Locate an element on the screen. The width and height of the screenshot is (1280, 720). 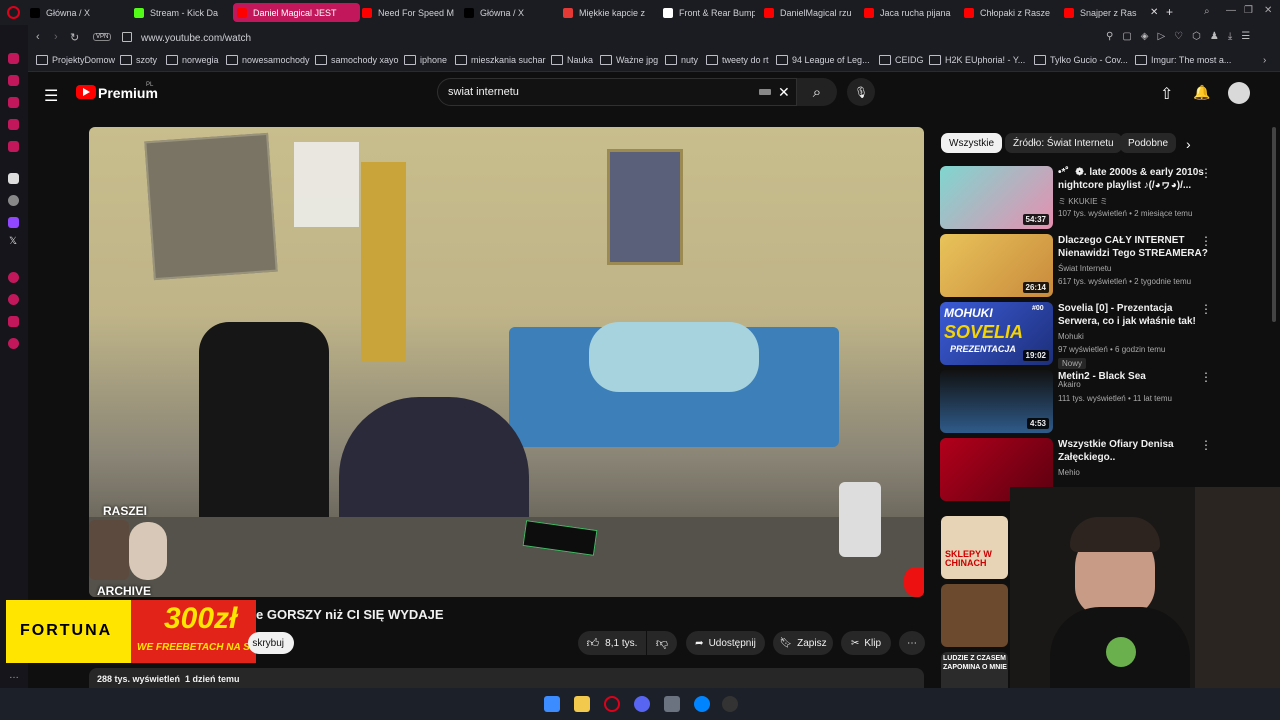
opera-logo-icon is located at coordinates (13, 12).